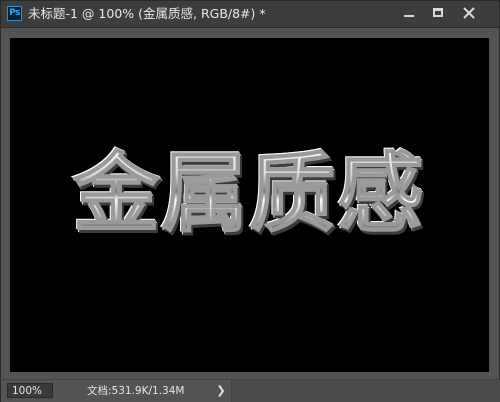  I want to click on maximize-icon, so click(438, 12).